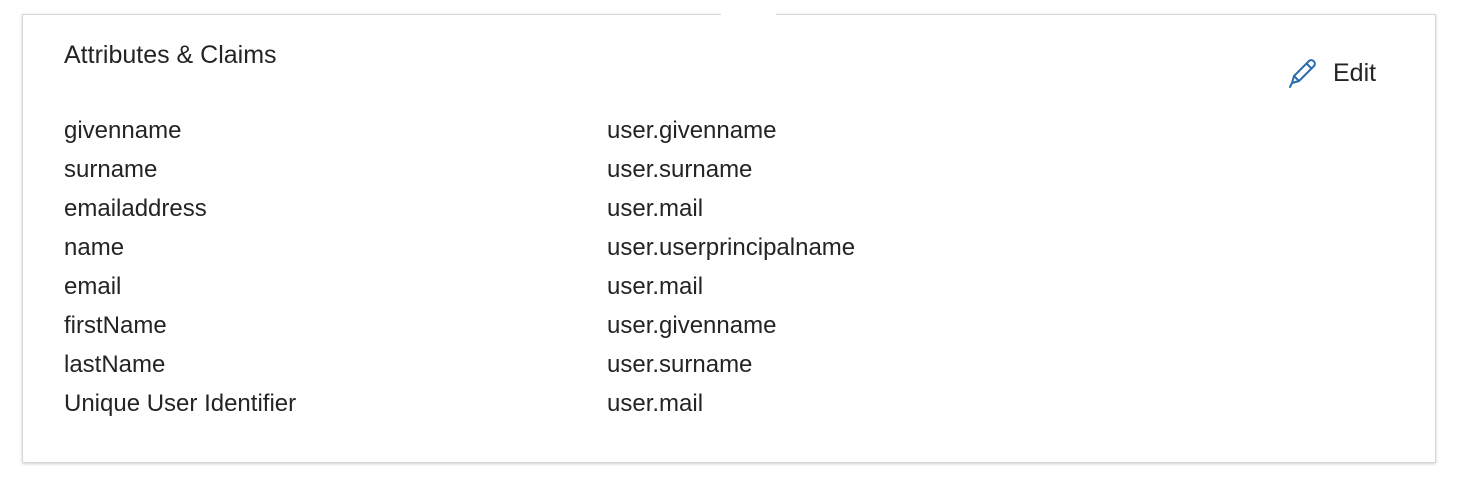 This screenshot has width=1464, height=478. What do you see at coordinates (731, 247) in the screenshot?
I see `claim-value: user.userprincipalname` at bounding box center [731, 247].